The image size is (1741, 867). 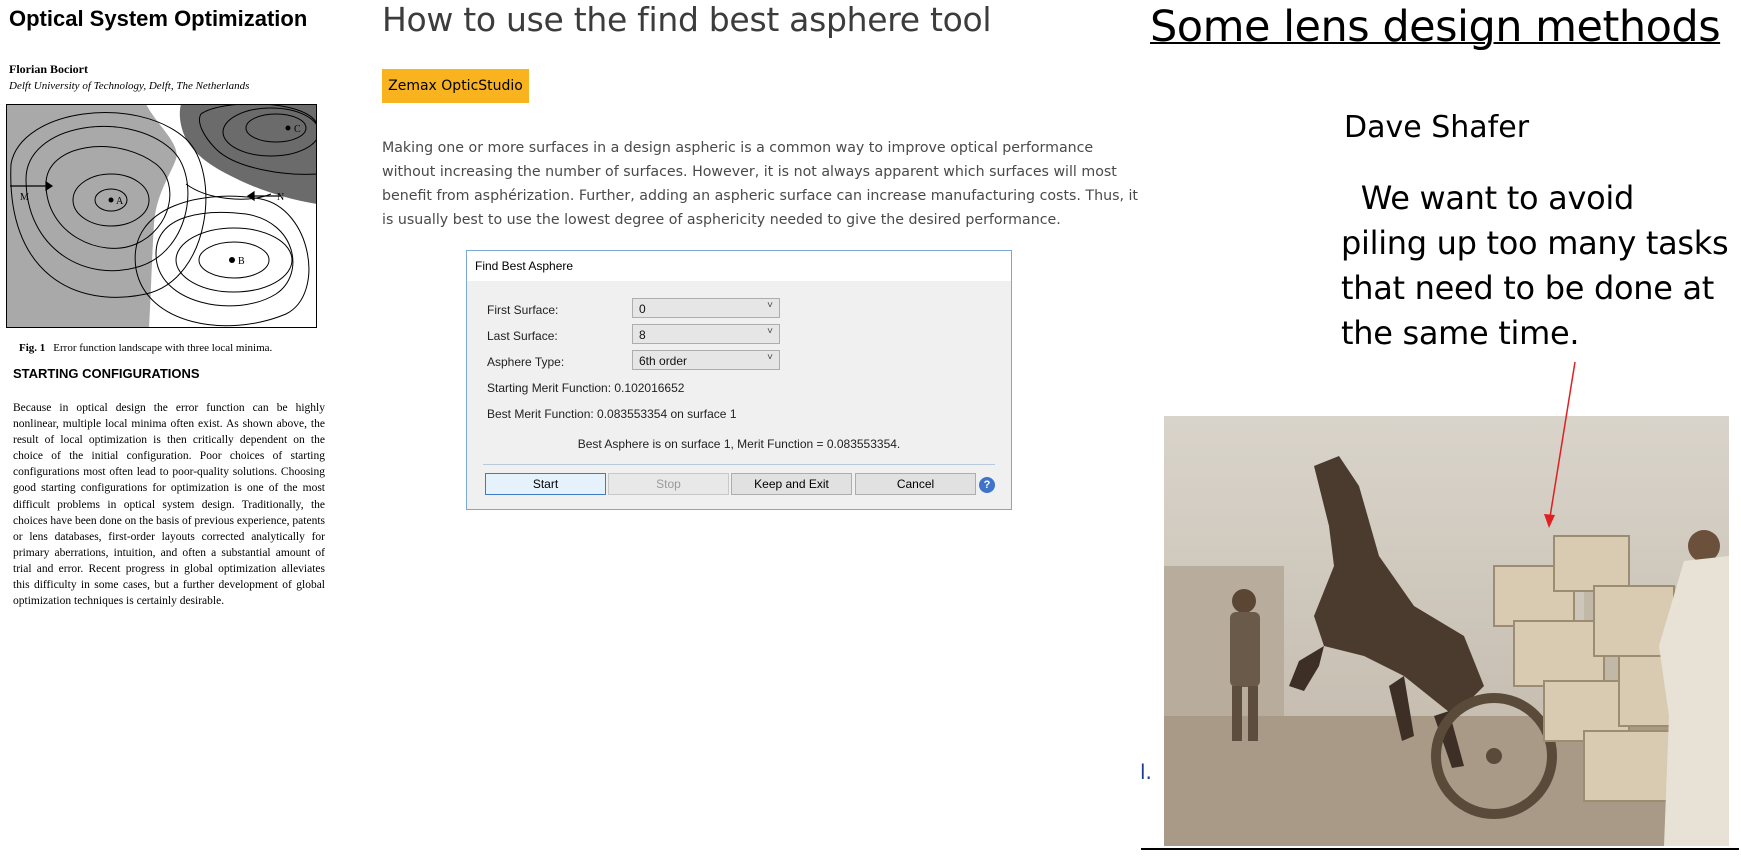 What do you see at coordinates (739, 464) in the screenshot?
I see `dialog-separator` at bounding box center [739, 464].